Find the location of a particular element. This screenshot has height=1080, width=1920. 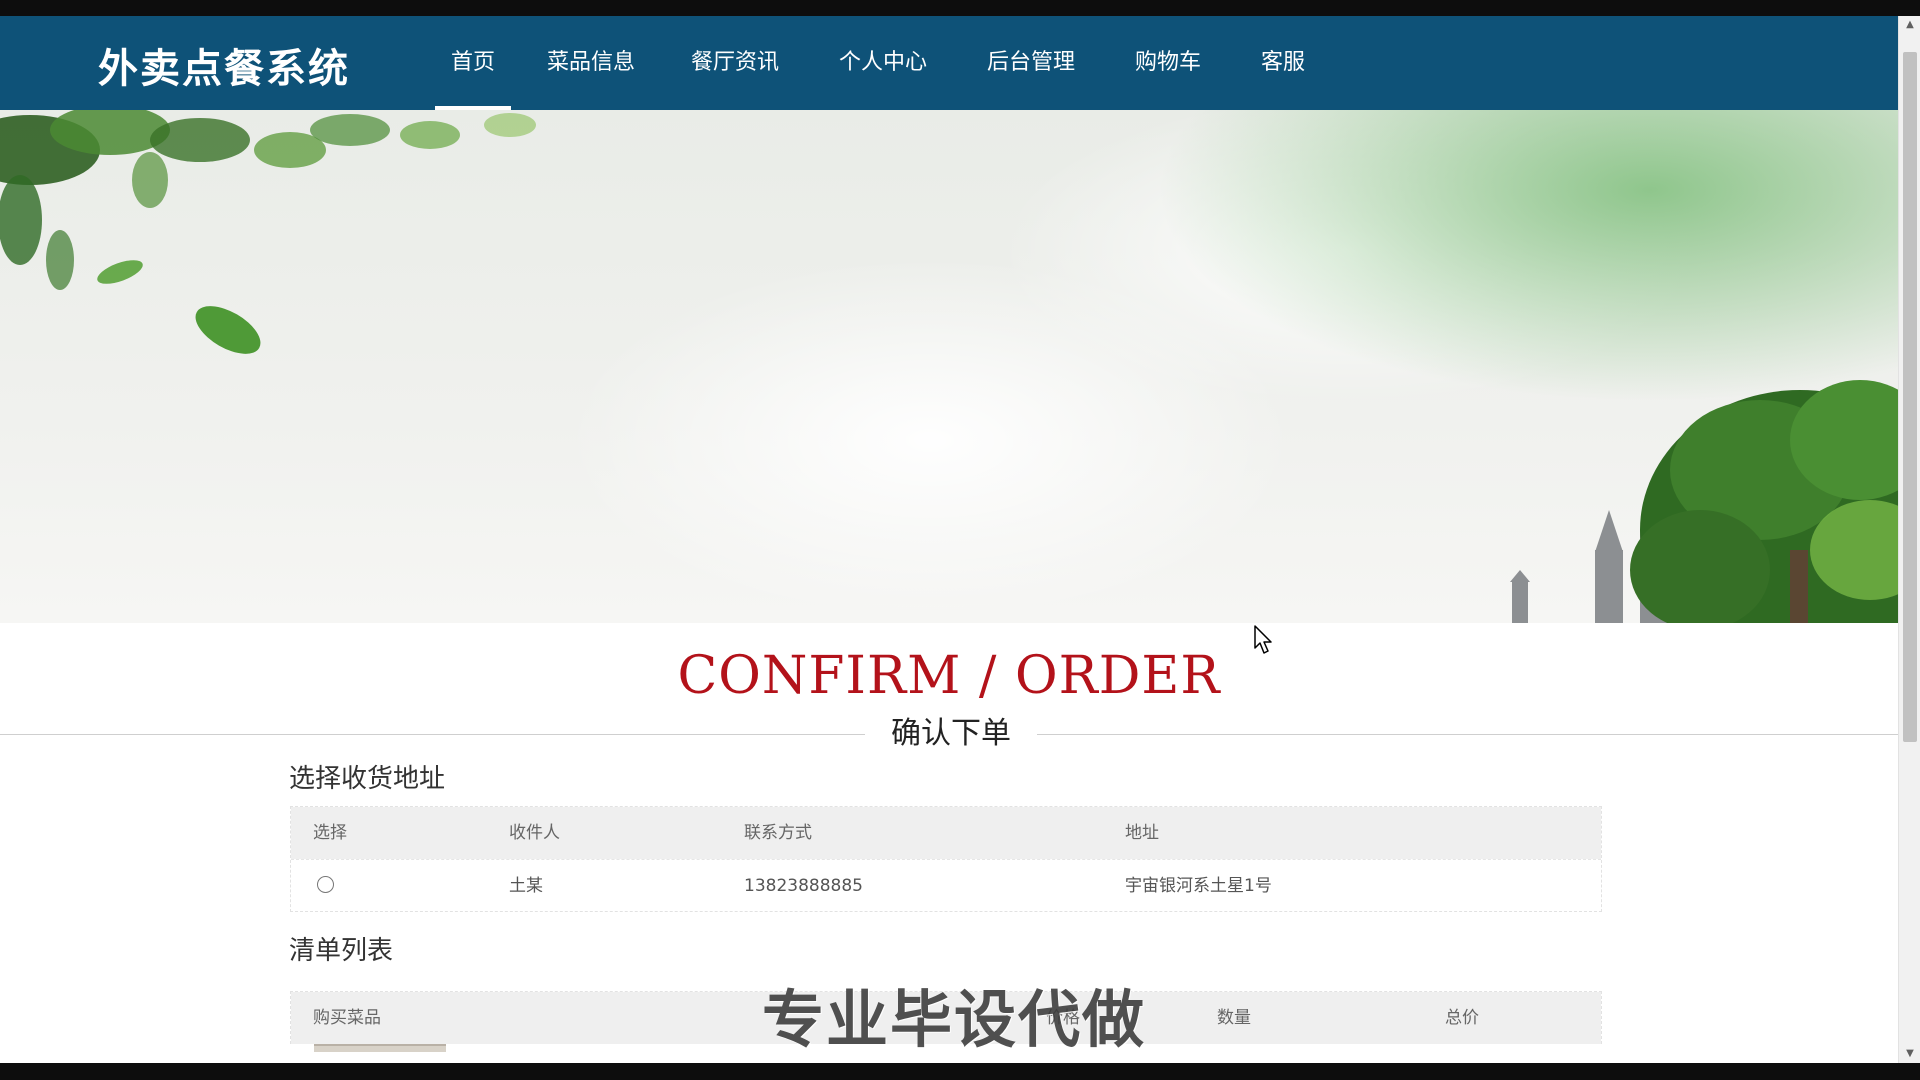

page-heading-en: CONFIRM / ORDER is located at coordinates (949, 676).